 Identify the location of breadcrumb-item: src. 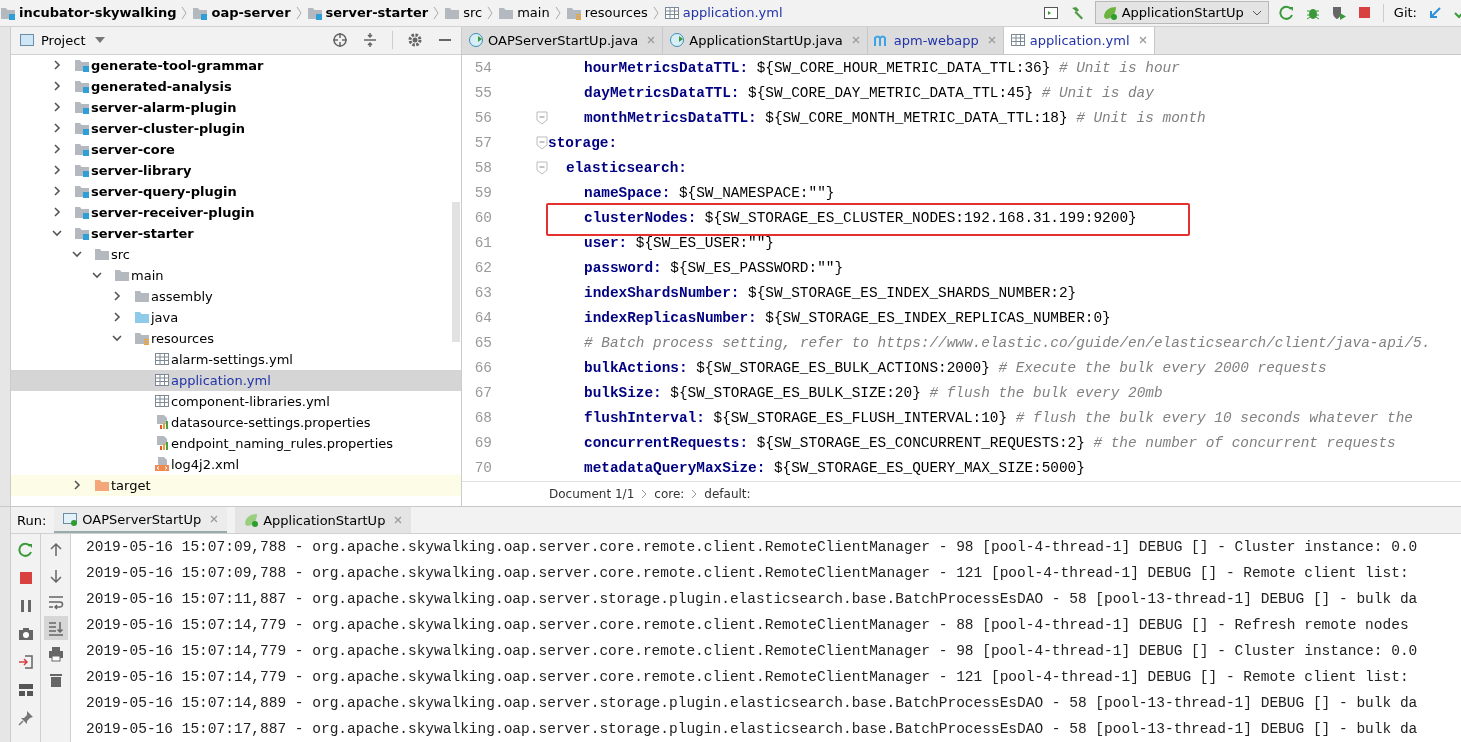
(473, 13).